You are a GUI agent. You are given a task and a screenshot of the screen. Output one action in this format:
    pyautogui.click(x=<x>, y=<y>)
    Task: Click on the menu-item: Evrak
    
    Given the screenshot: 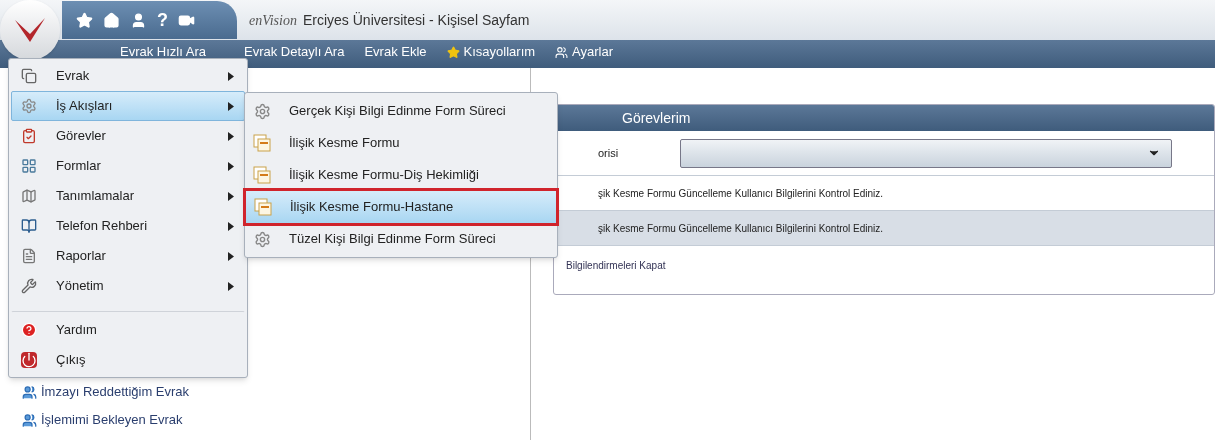 What is the action you would take?
    pyautogui.click(x=128, y=76)
    